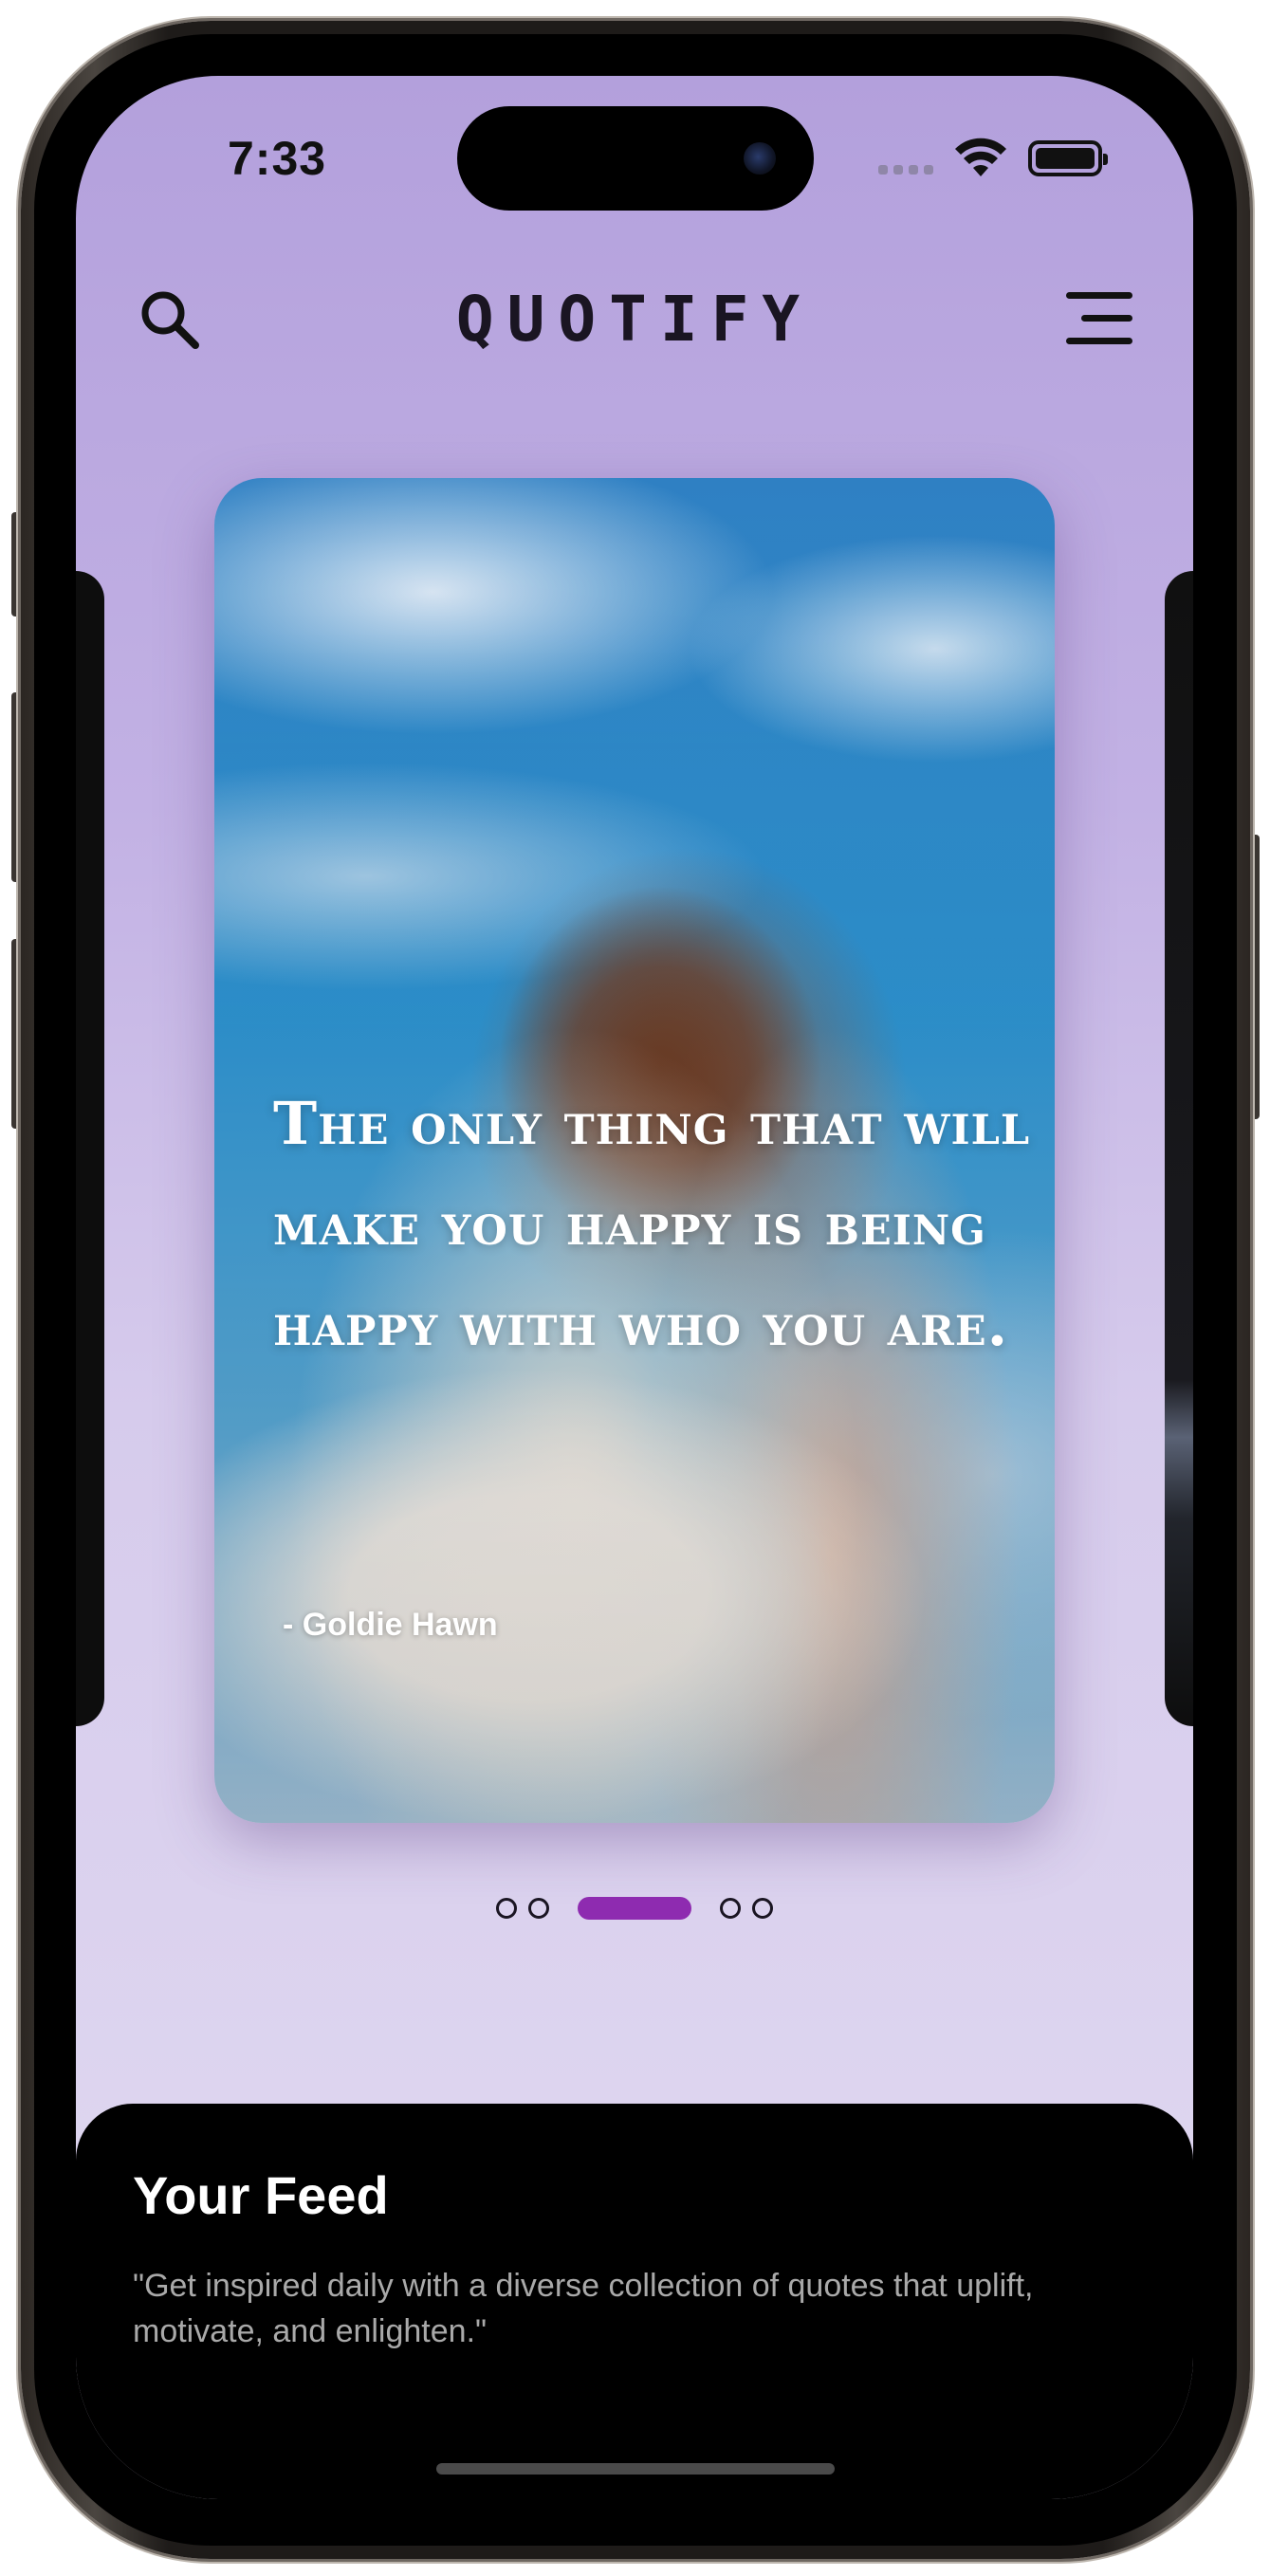  What do you see at coordinates (16, 564) in the screenshot?
I see `action-button` at bounding box center [16, 564].